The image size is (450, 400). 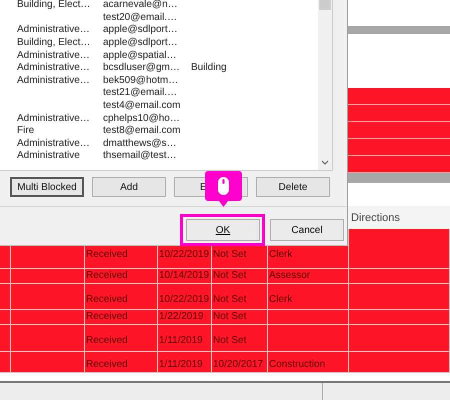 I want to click on table-cell: Construction, so click(x=297, y=364).